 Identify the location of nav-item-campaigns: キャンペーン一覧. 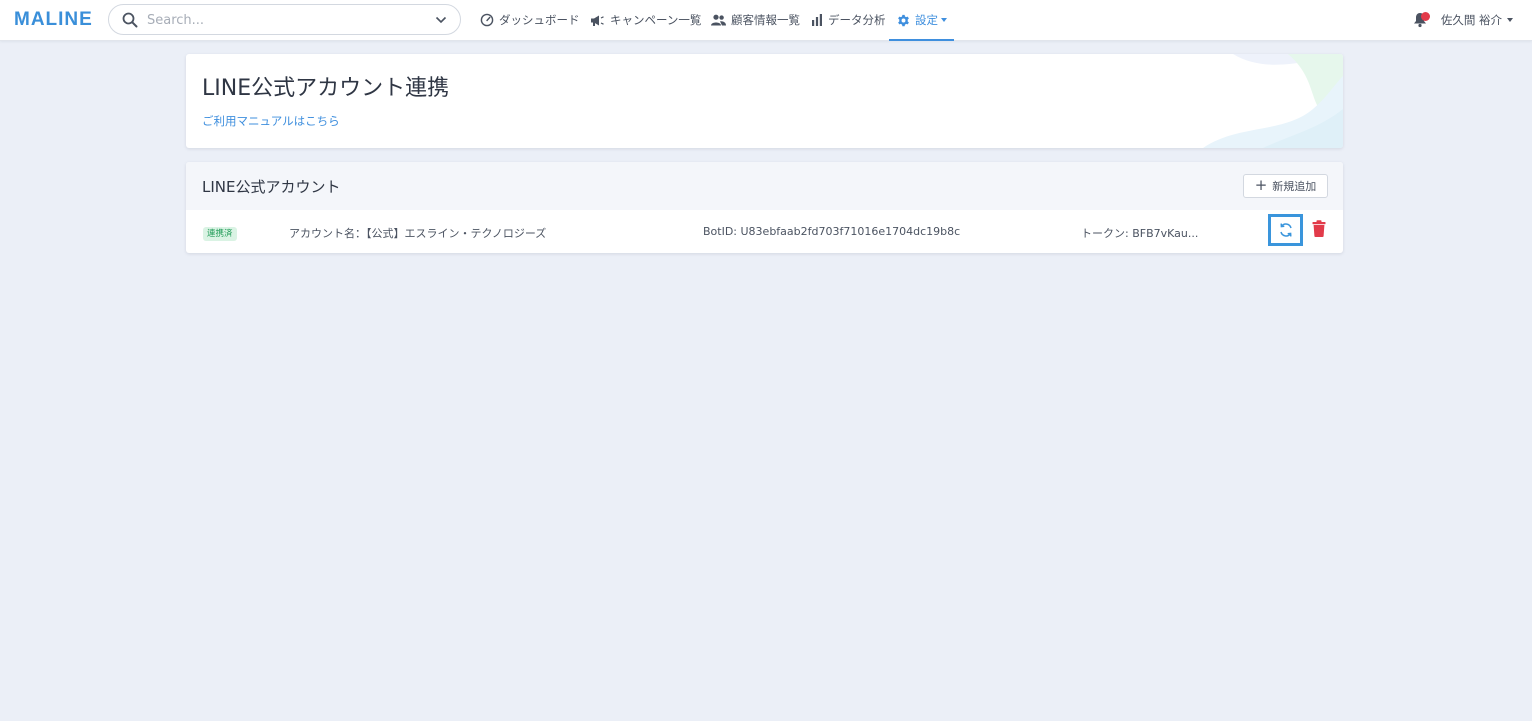
(645, 20).